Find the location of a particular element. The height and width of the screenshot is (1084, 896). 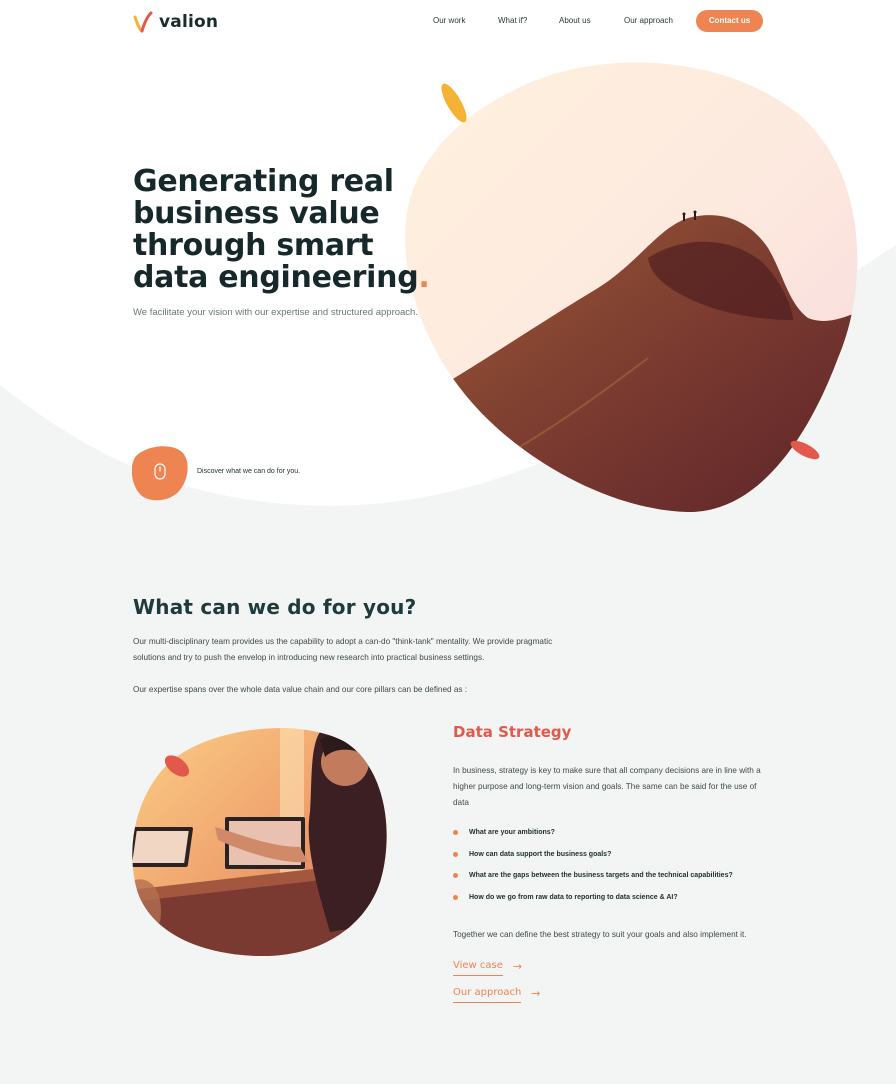

our-approach-label: Our approach is located at coordinates (487, 995).